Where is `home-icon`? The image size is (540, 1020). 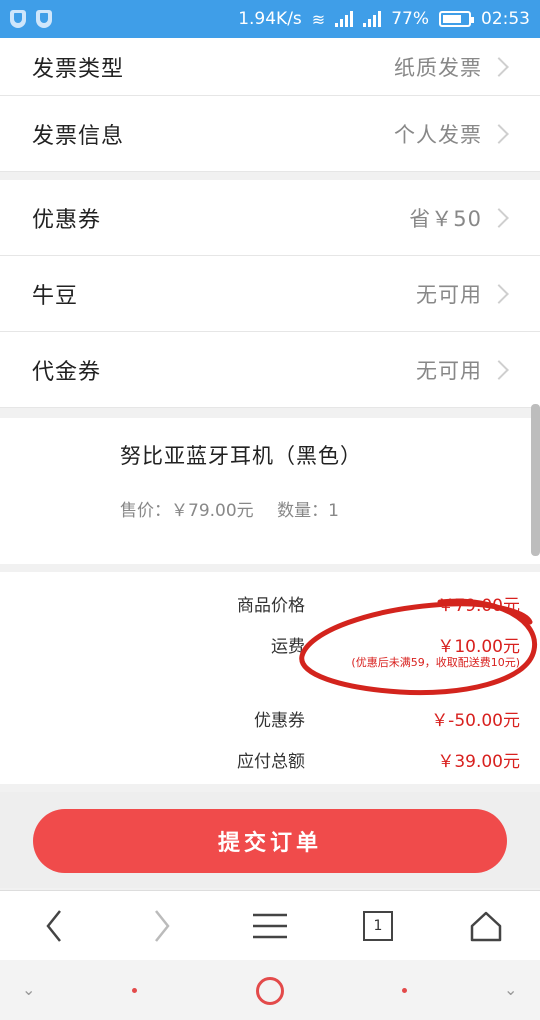 home-icon is located at coordinates (486, 926).